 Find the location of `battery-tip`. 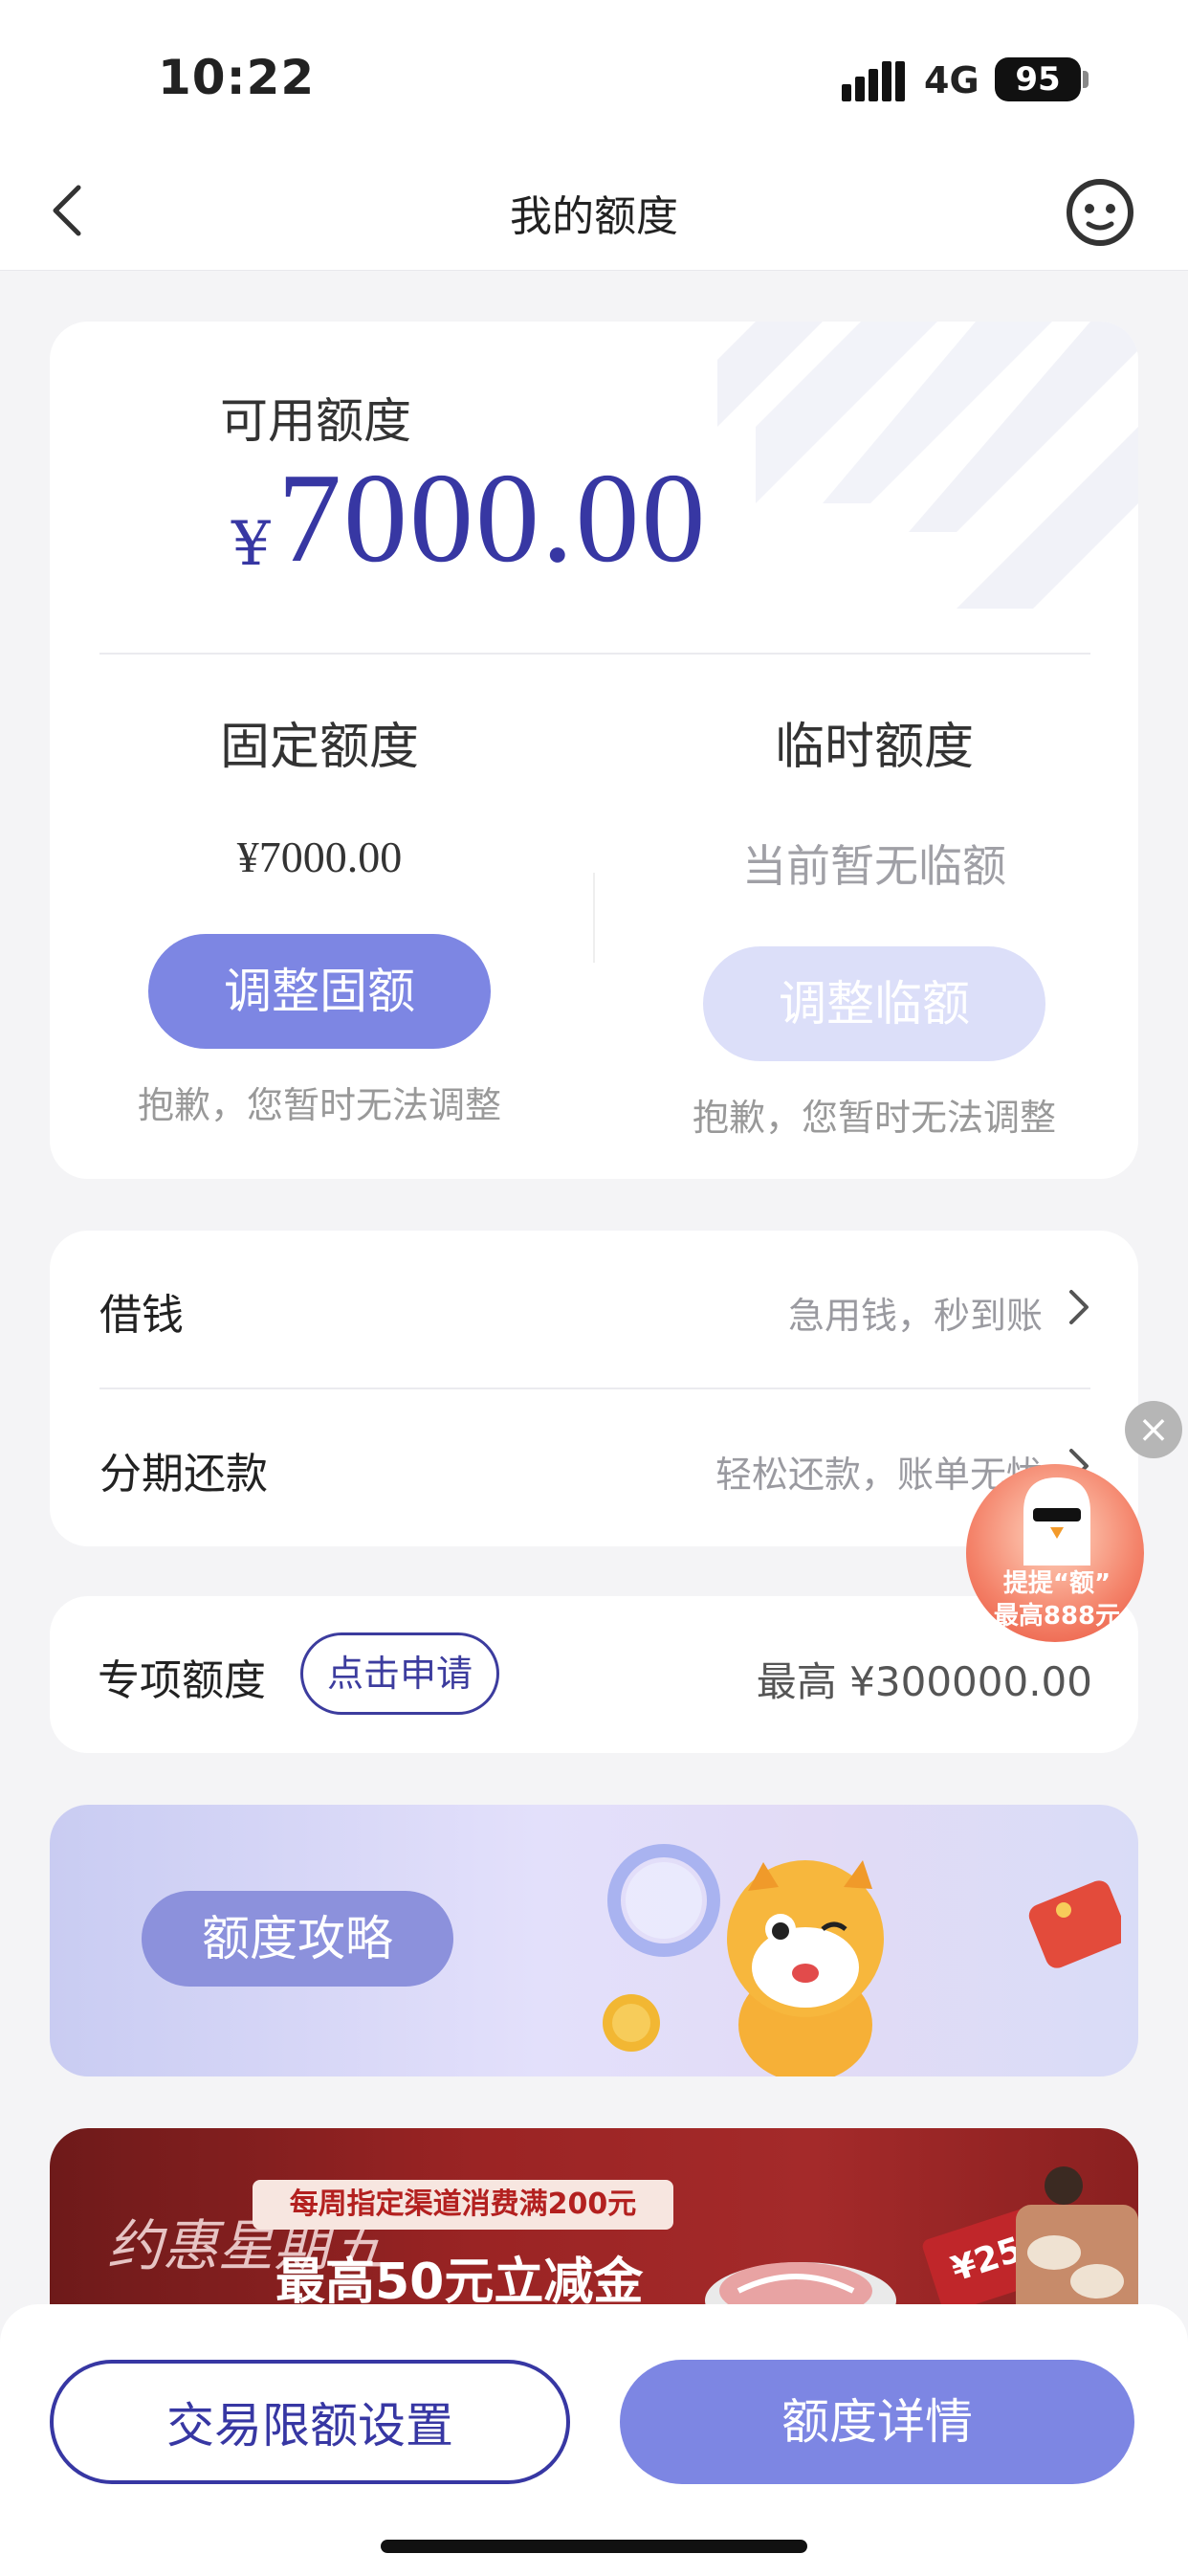

battery-tip is located at coordinates (1086, 79).